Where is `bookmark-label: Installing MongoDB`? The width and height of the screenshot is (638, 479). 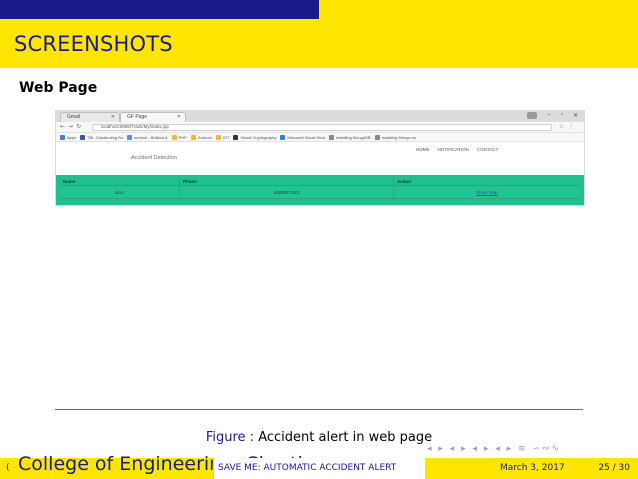
bookmark-label: Installing MongoDB is located at coordinates (353, 137).